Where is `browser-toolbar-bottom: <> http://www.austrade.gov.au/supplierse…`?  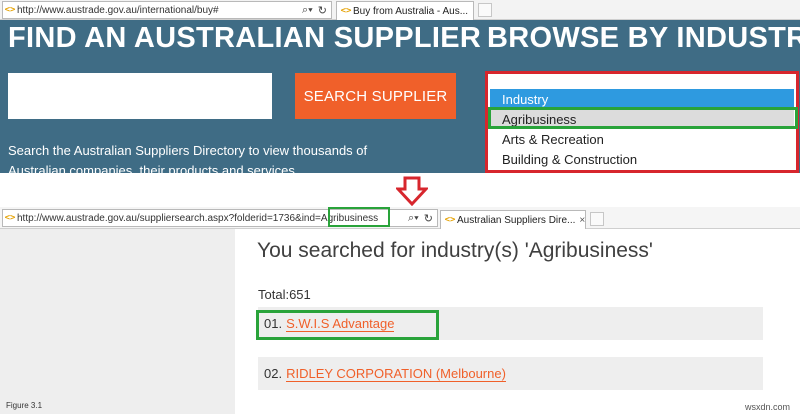
browser-toolbar-bottom: <> http://www.austrade.gov.au/supplierse… is located at coordinates (400, 218).